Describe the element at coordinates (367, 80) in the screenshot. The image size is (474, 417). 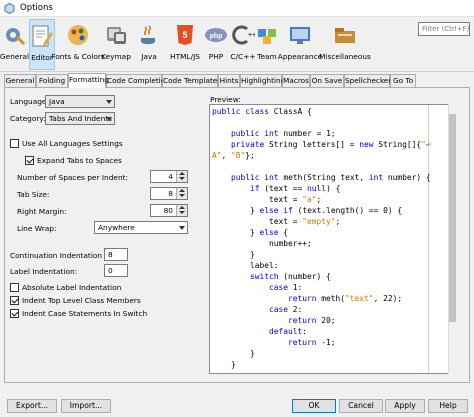
I see `tab-spellchecker: Spellchecker` at that location.